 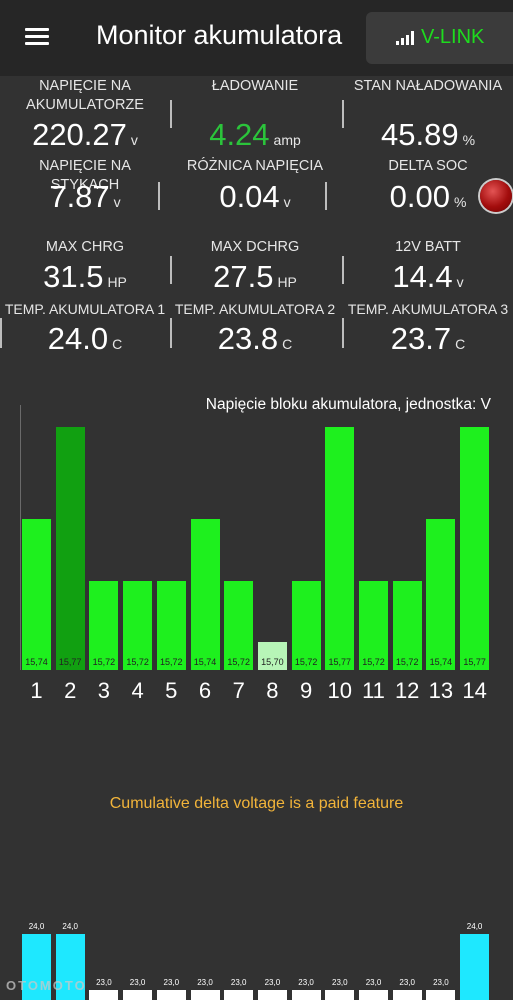 What do you see at coordinates (85, 309) in the screenshot?
I see `stat-label: TEMP. AKUMULATORA 1` at bounding box center [85, 309].